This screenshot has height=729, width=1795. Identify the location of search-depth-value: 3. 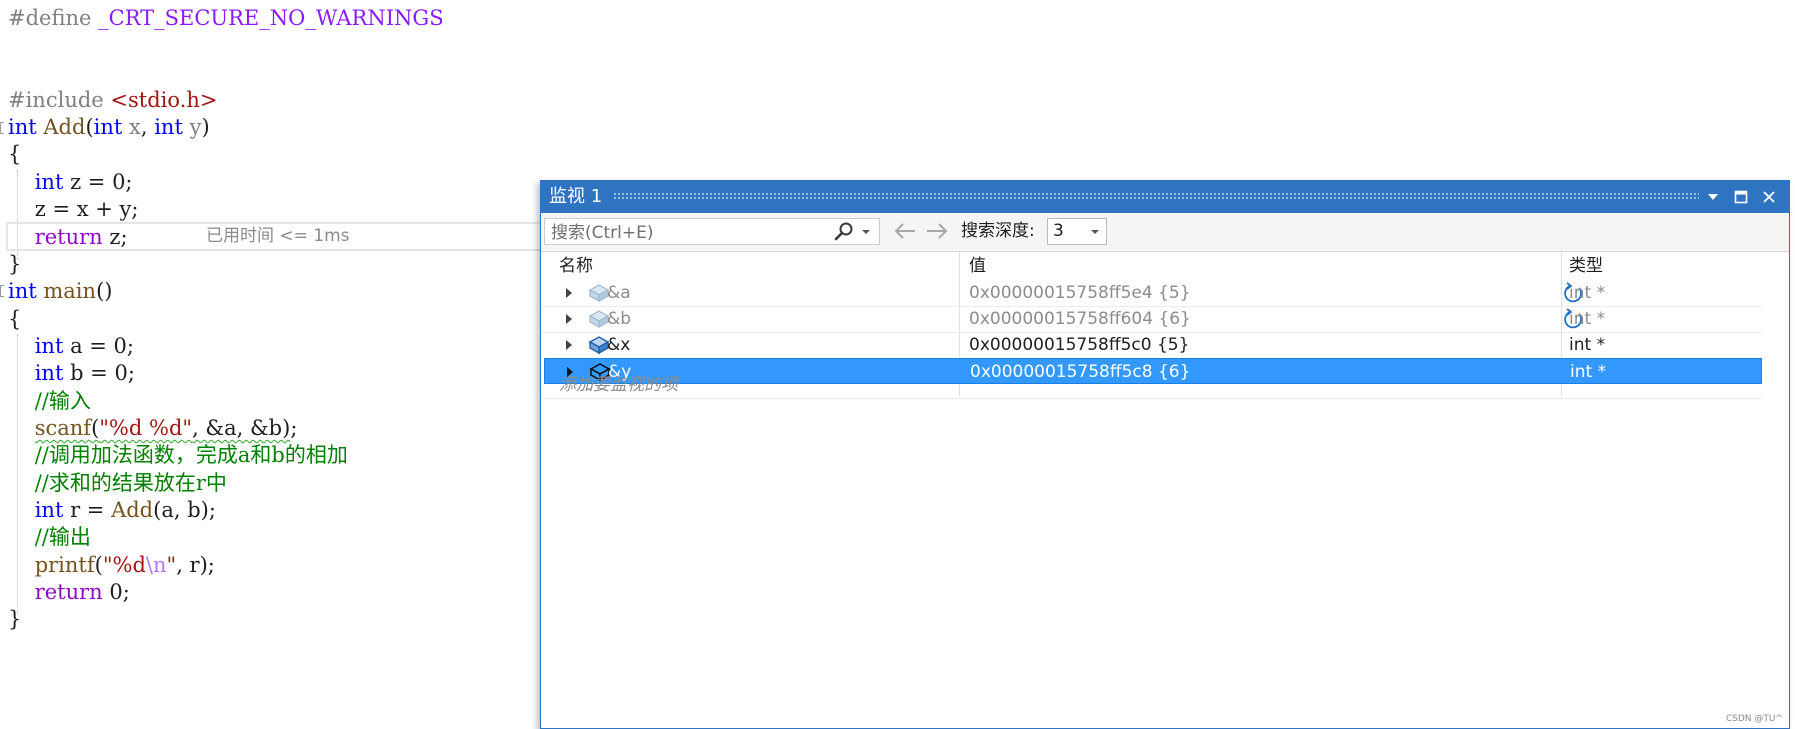
(1058, 231).